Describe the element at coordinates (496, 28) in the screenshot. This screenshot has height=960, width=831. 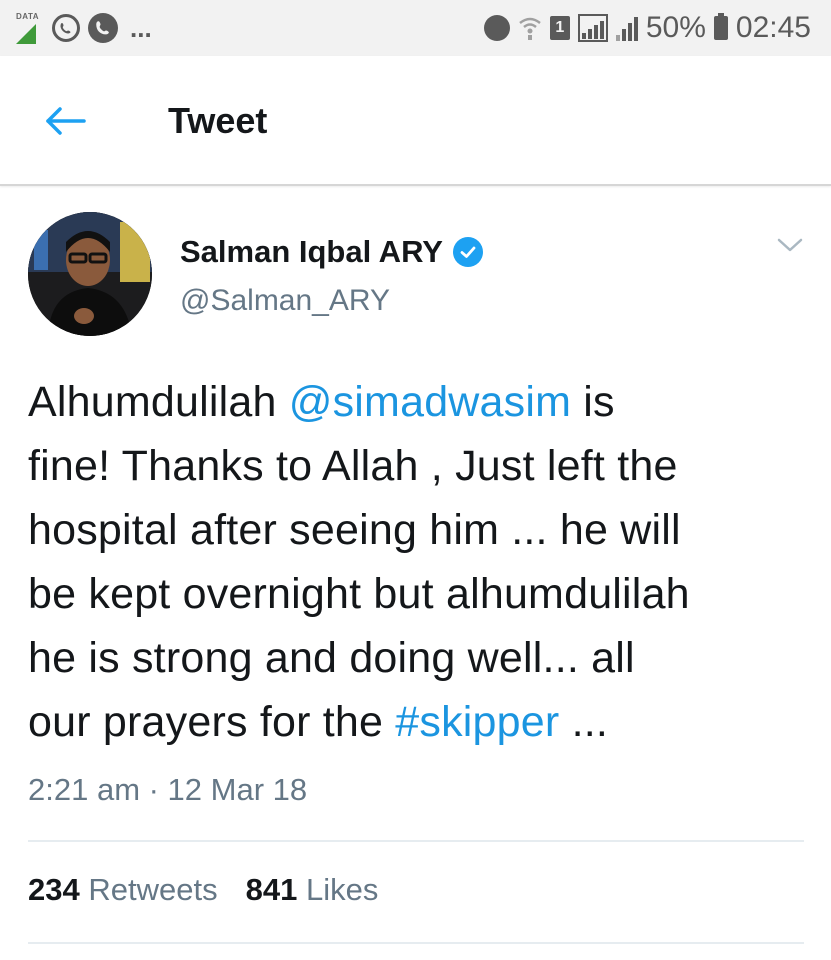
I see `alarm-icon` at that location.